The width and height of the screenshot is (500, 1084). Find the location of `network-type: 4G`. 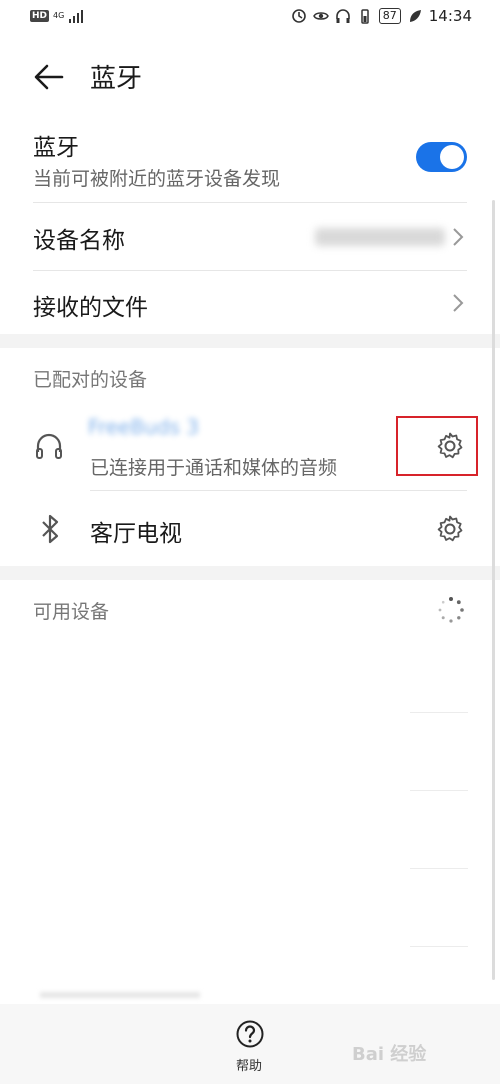

network-type: 4G is located at coordinates (59, 15).